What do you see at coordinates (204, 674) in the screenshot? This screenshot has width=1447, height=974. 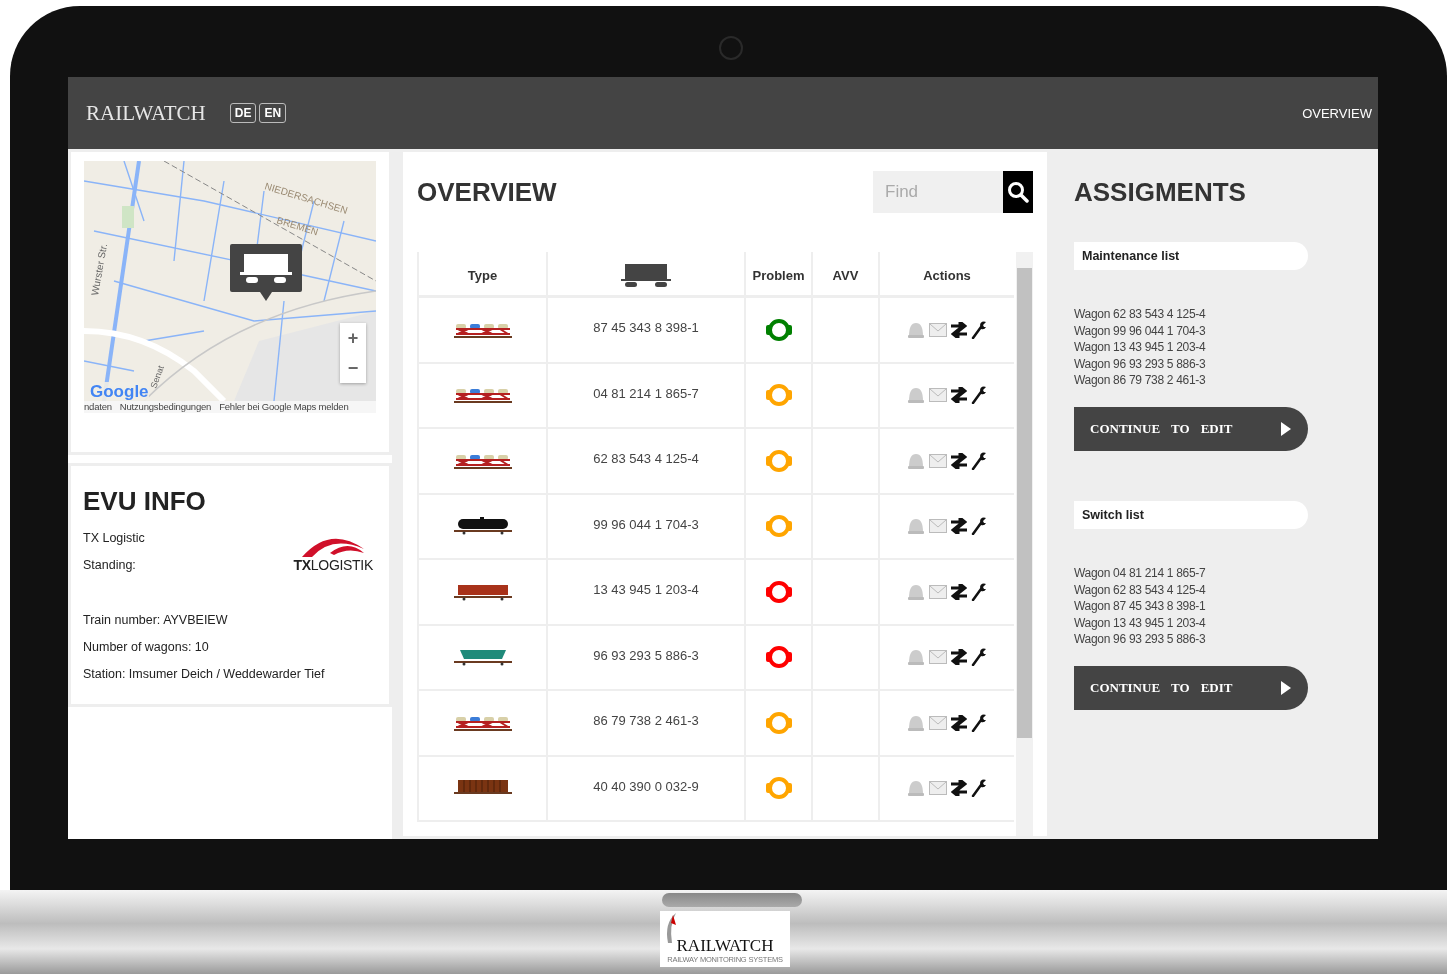 I see `train-detail: Station: Imsumer Deich / Weddewarder Tief` at bounding box center [204, 674].